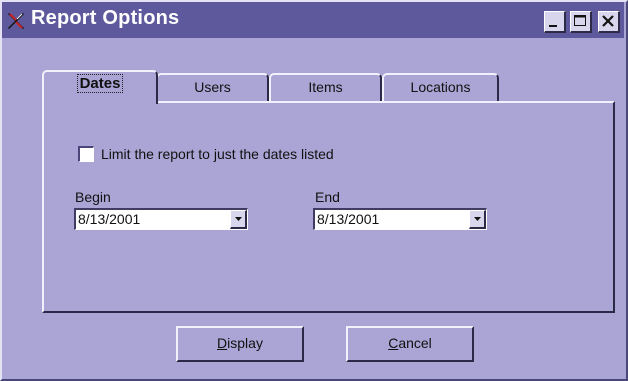  What do you see at coordinates (415, 343) in the screenshot?
I see `cancel-label-rest: ancel` at bounding box center [415, 343].